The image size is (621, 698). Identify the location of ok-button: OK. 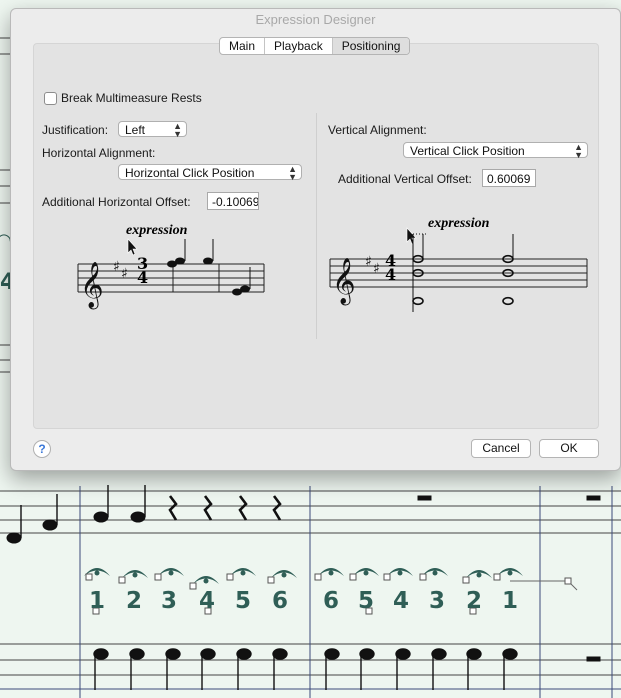
(569, 448).